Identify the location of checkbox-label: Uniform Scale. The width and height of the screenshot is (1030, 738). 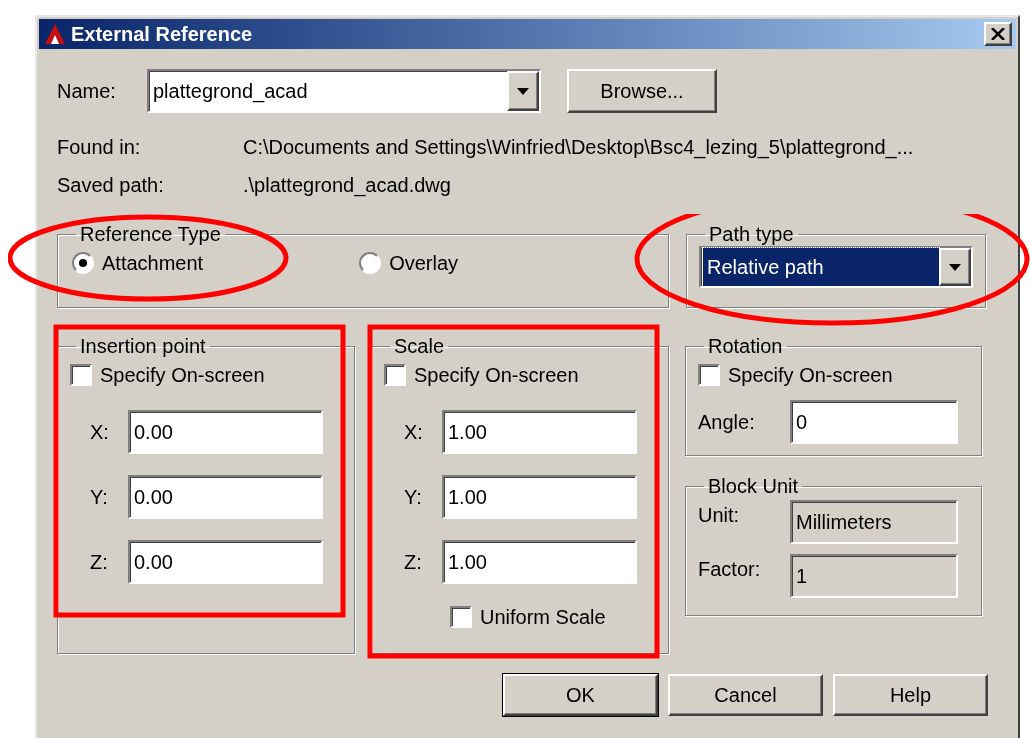
(543, 617).